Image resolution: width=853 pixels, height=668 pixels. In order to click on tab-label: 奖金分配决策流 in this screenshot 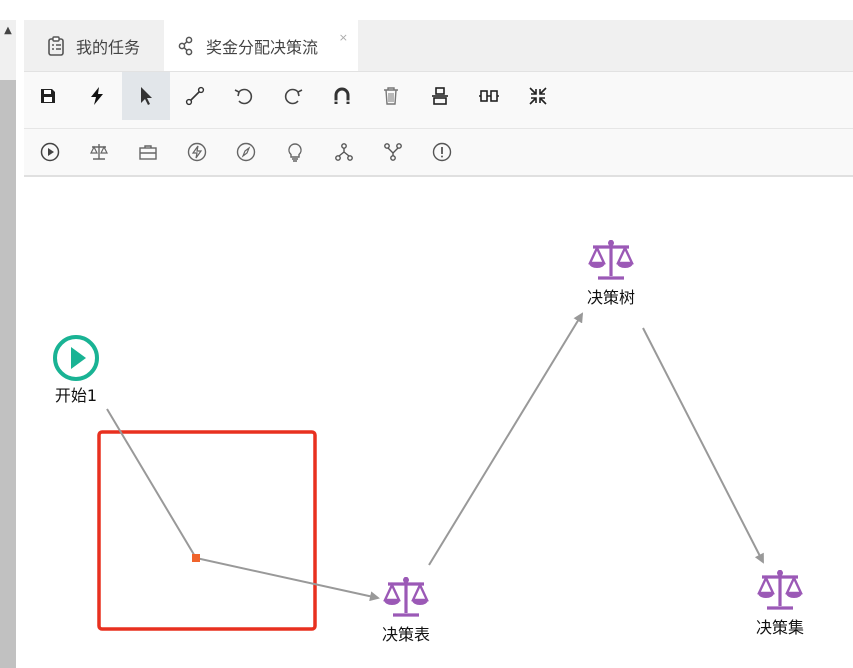, I will do `click(262, 47)`.